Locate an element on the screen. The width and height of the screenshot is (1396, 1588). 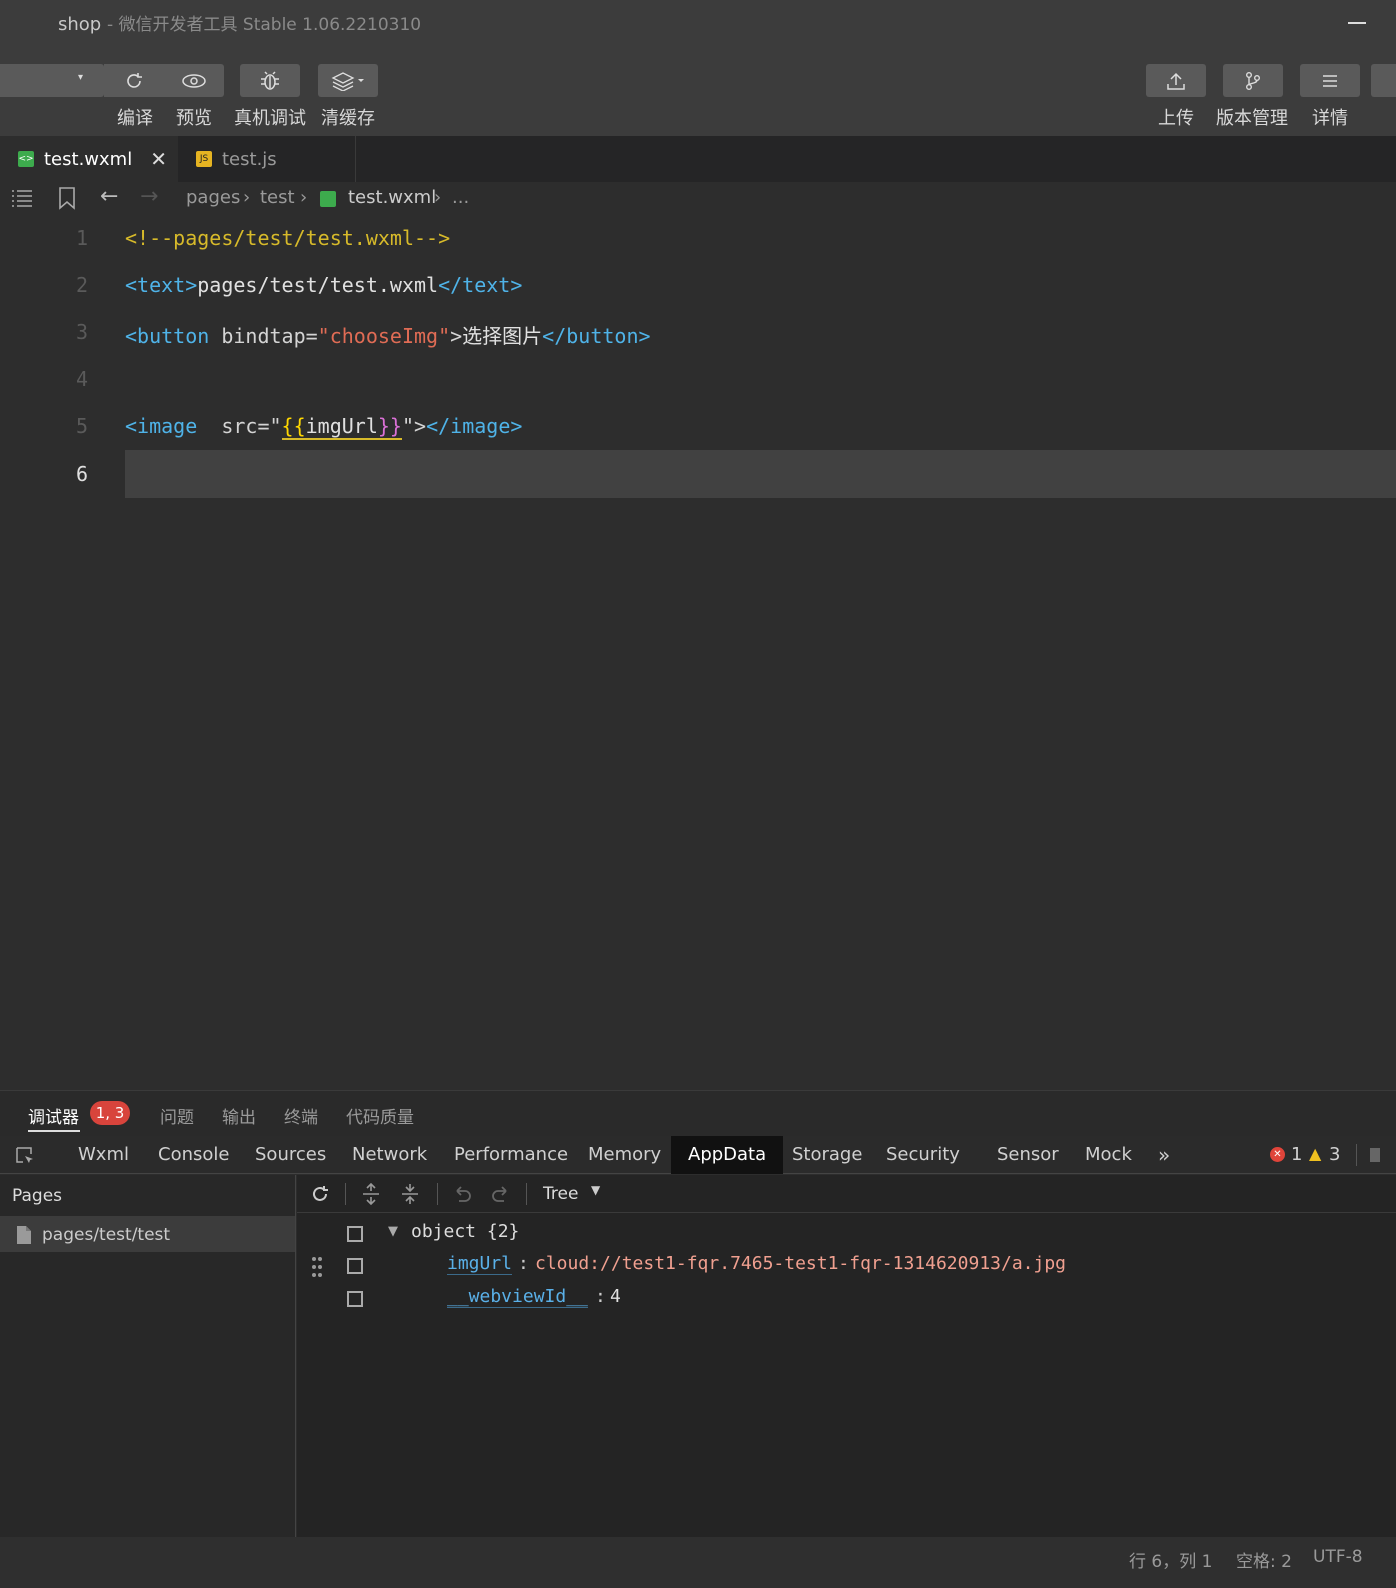
encoding: UTF-8 is located at coordinates (1338, 1557).